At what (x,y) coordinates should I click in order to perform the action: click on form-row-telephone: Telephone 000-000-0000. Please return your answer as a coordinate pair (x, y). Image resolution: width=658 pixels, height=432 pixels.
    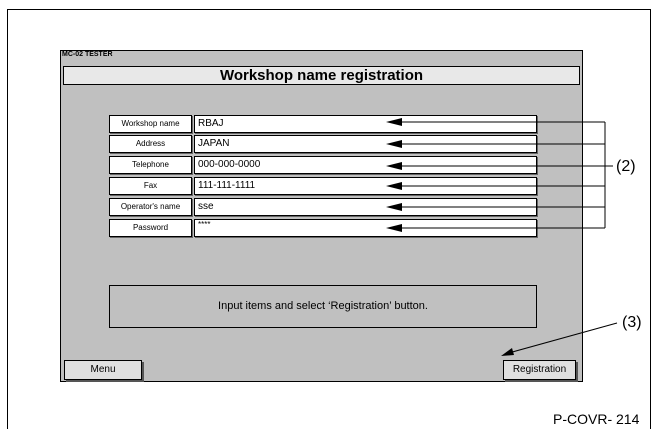
    Looking at the image, I should click on (323, 165).